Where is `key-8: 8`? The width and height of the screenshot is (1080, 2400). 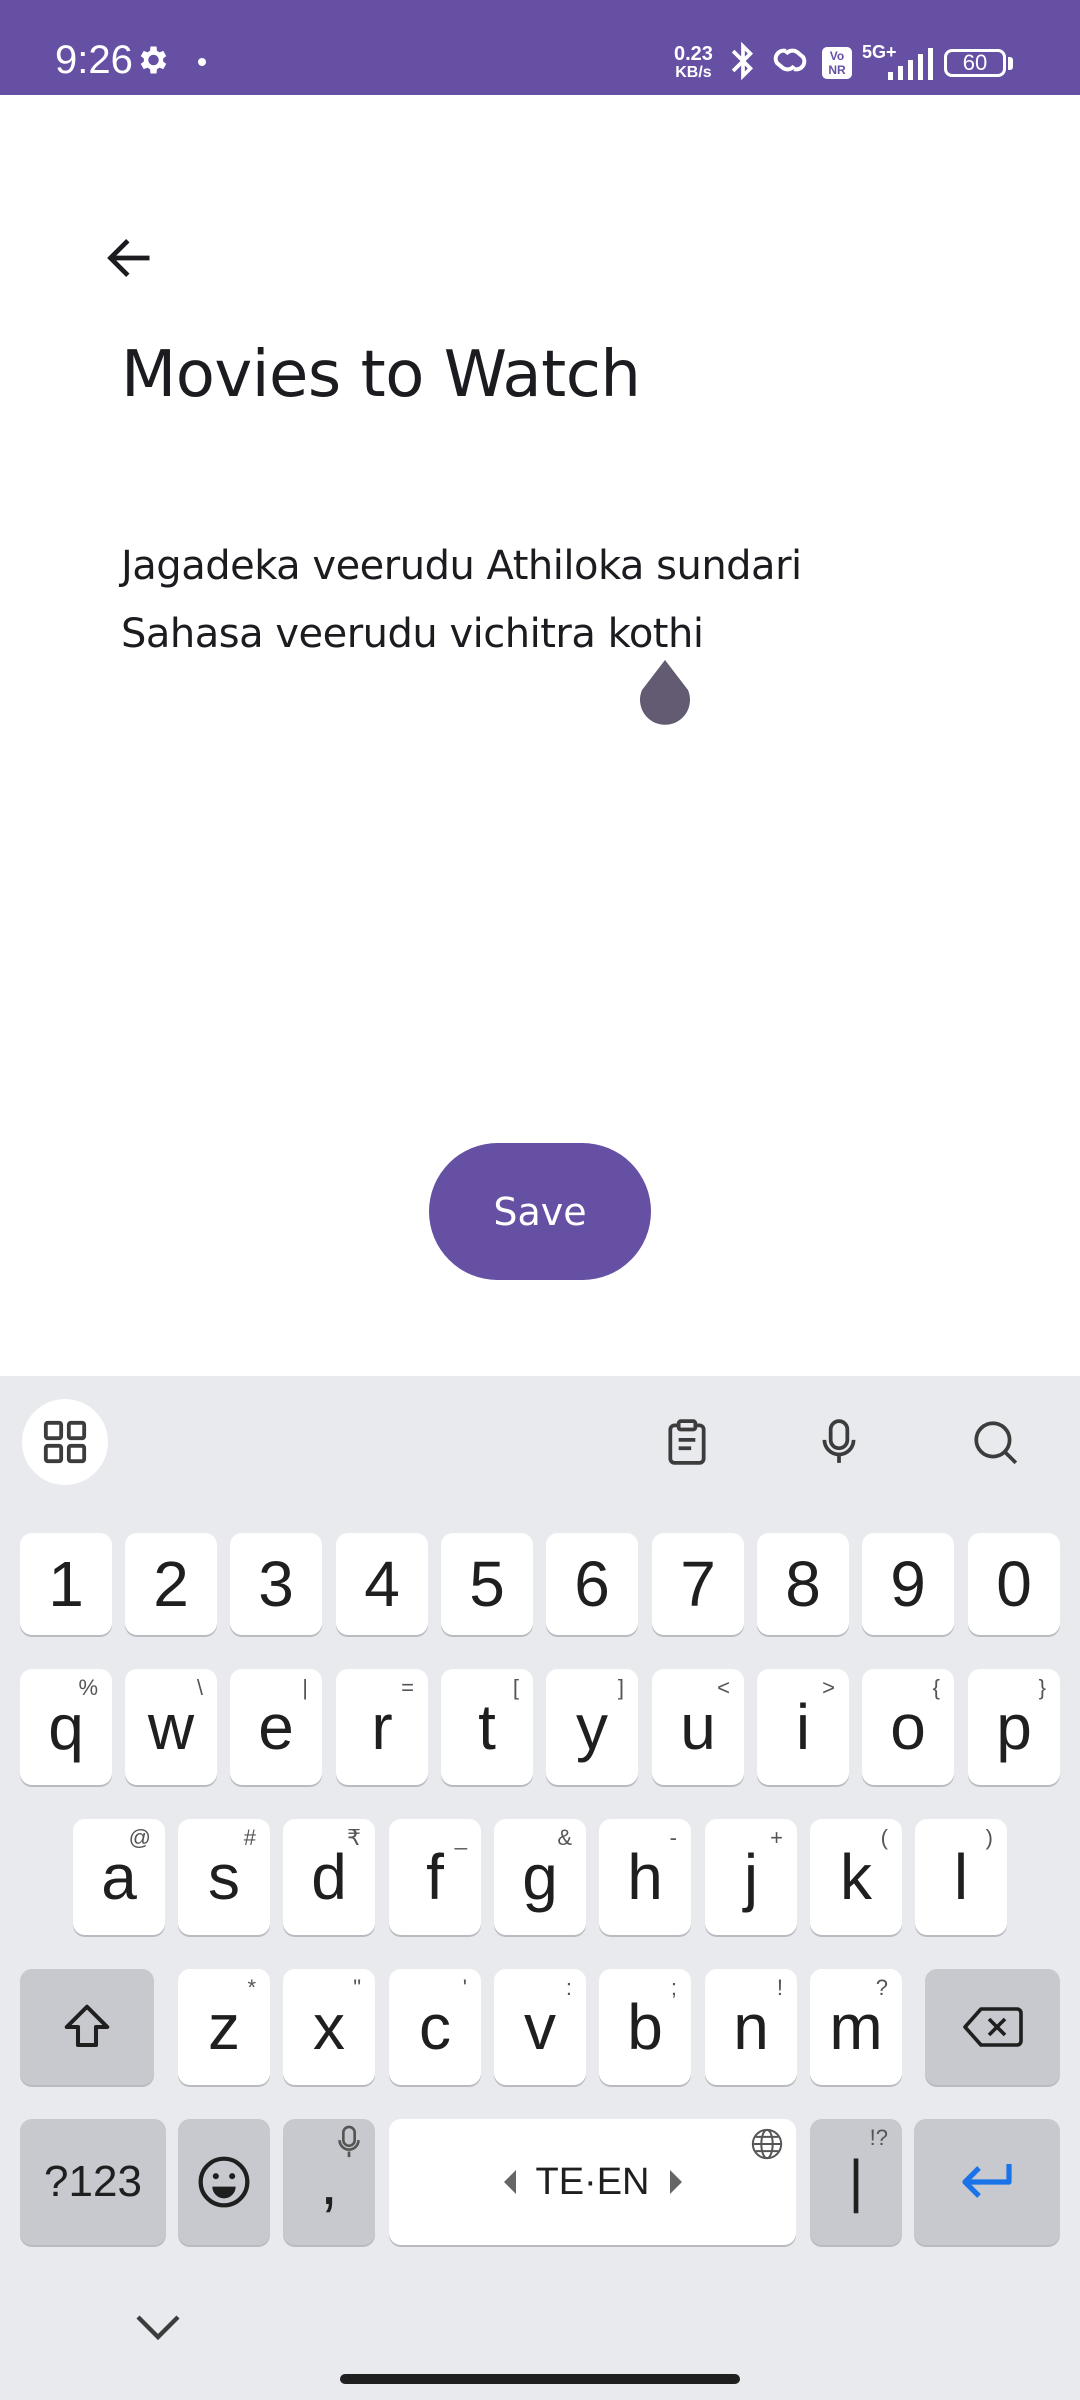 key-8: 8 is located at coordinates (803, 1584).